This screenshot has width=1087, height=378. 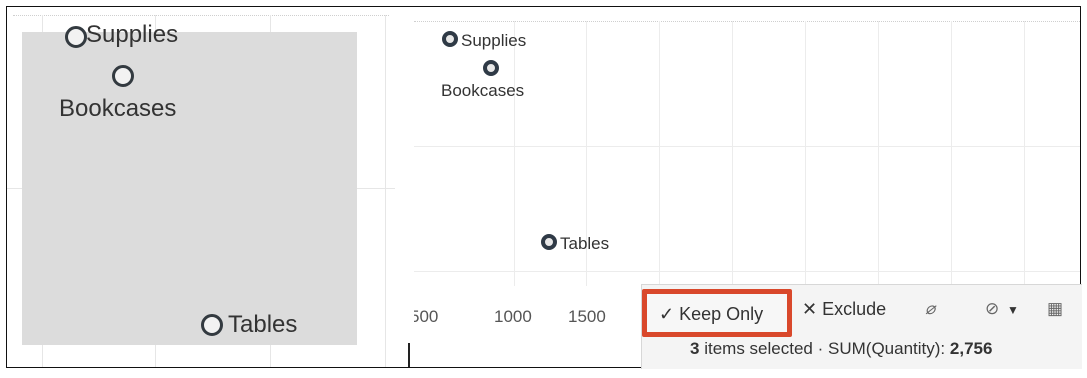 I want to click on measure-value: 2,756, so click(x=971, y=348).